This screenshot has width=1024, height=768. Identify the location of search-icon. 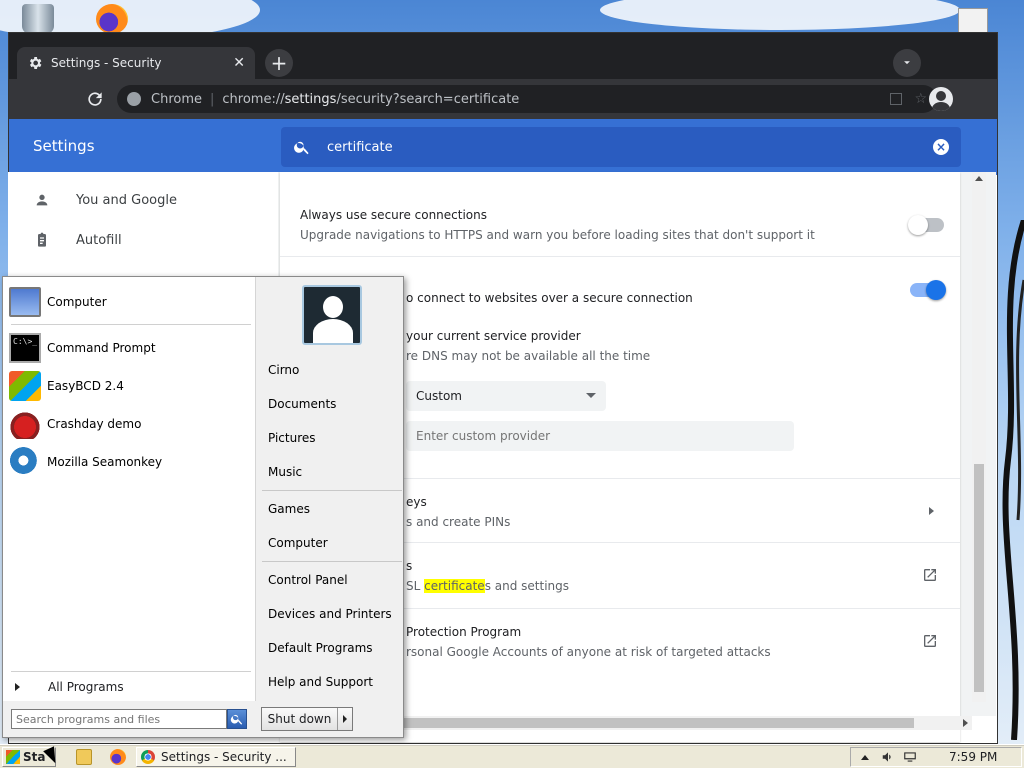
(301, 148).